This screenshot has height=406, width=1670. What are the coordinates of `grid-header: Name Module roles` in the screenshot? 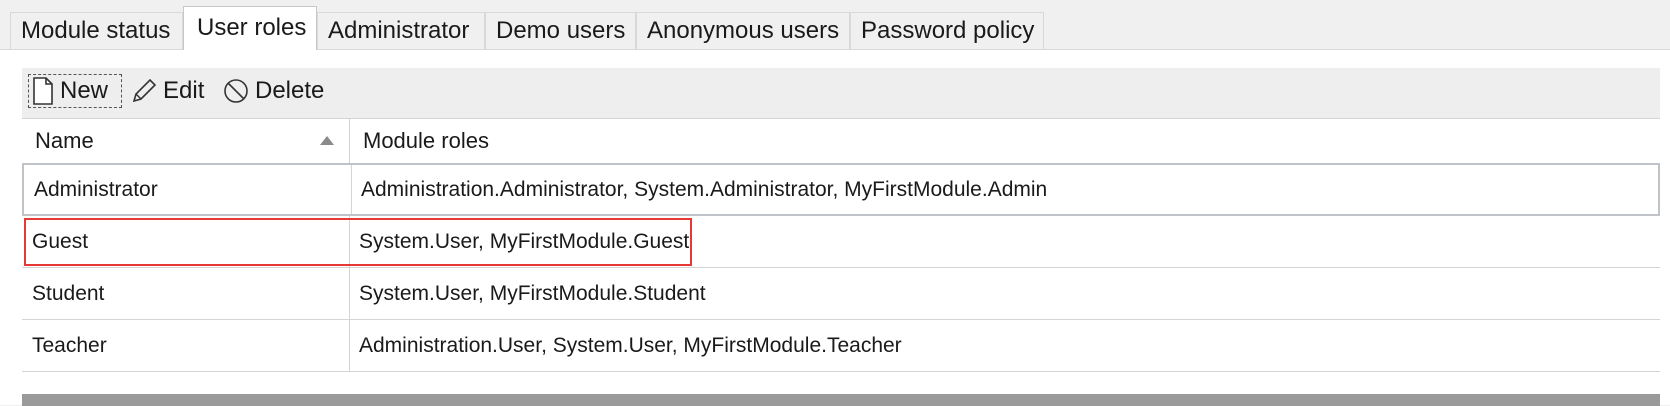 It's located at (841, 141).